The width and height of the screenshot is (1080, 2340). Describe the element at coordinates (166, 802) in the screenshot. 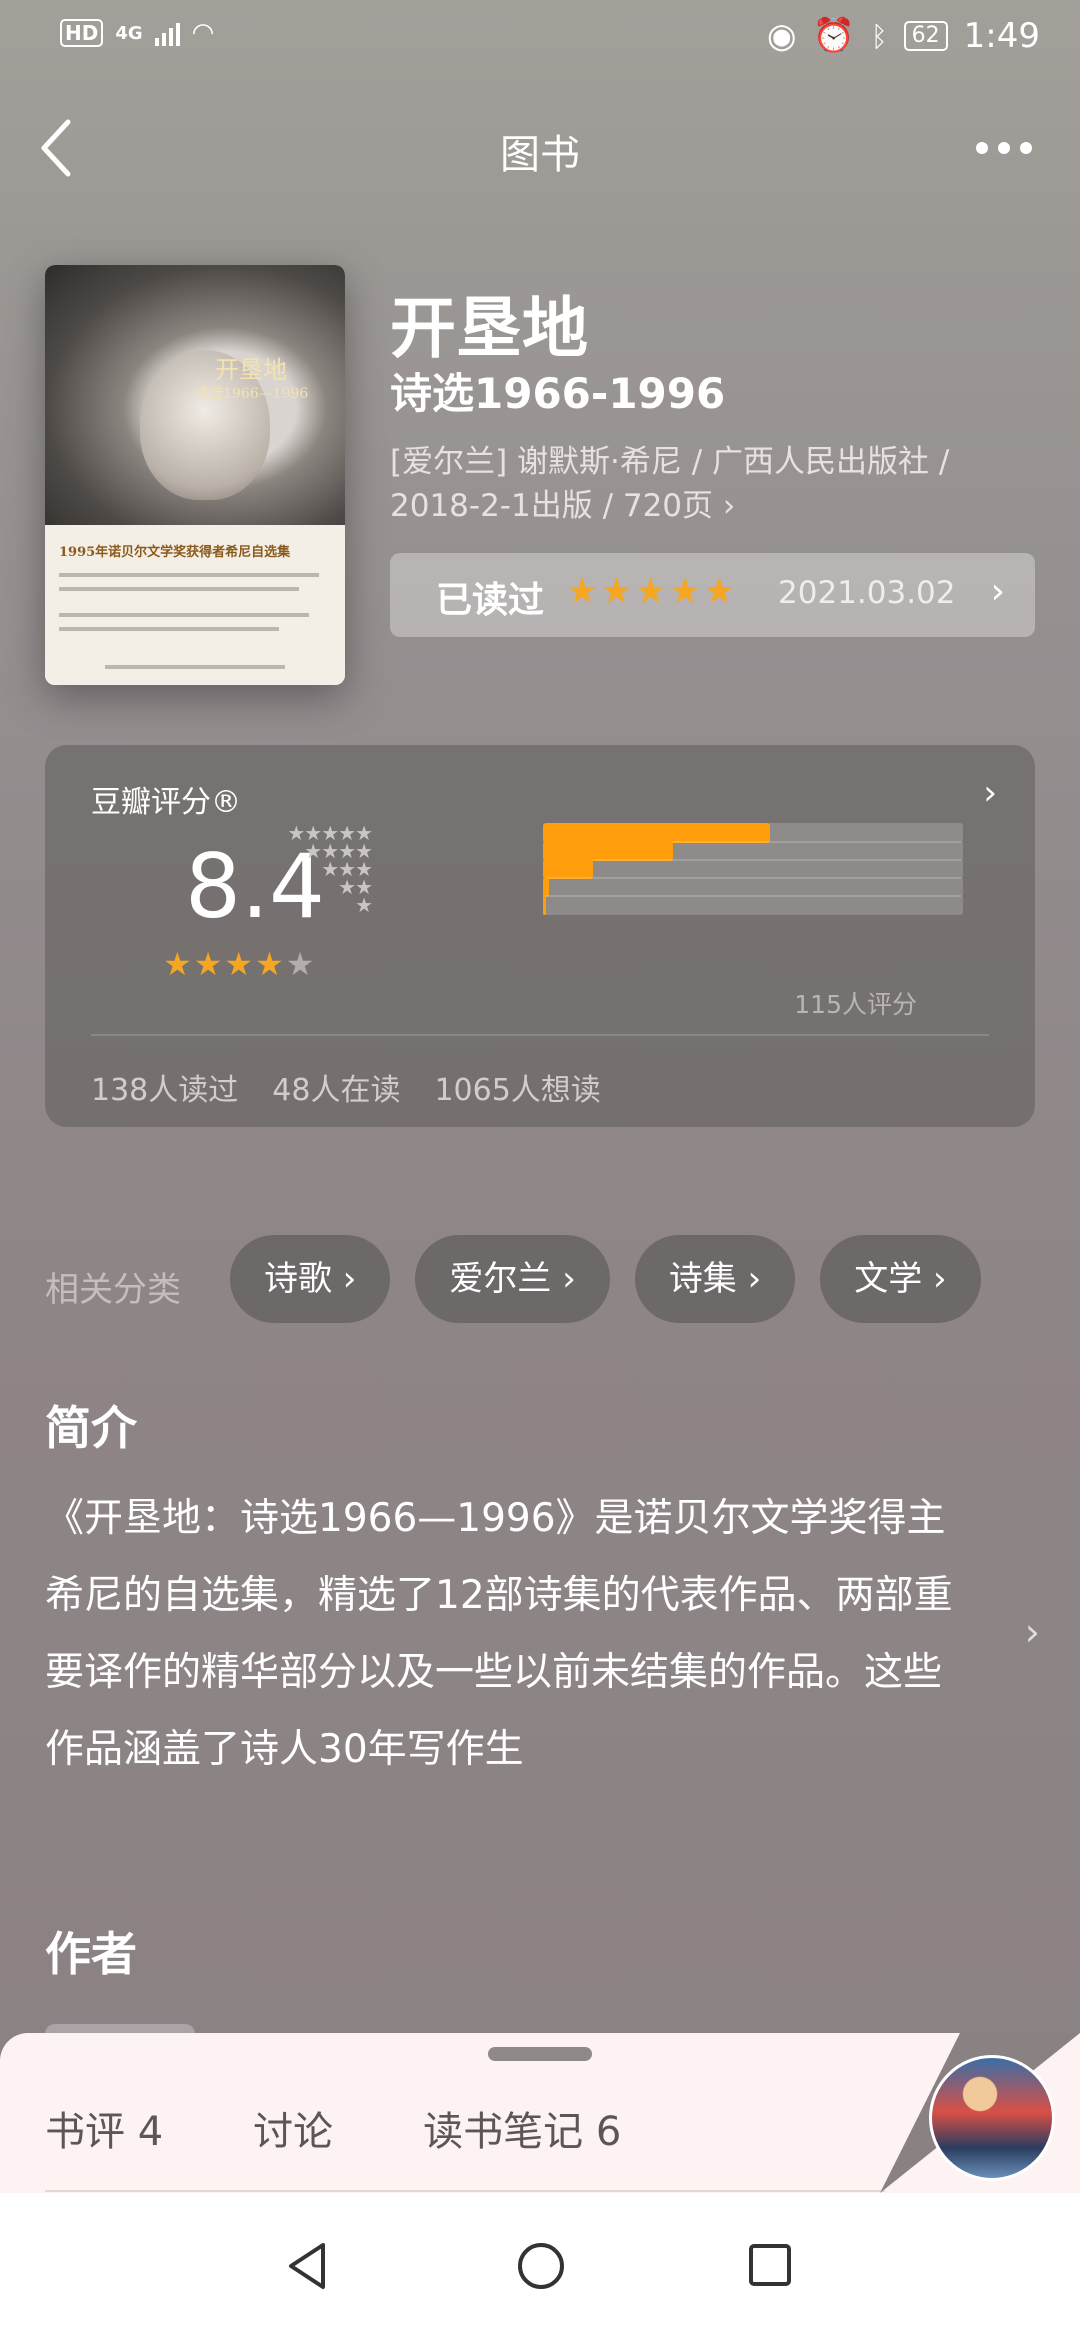

I see `rating-label: 豆瓣评分®` at that location.